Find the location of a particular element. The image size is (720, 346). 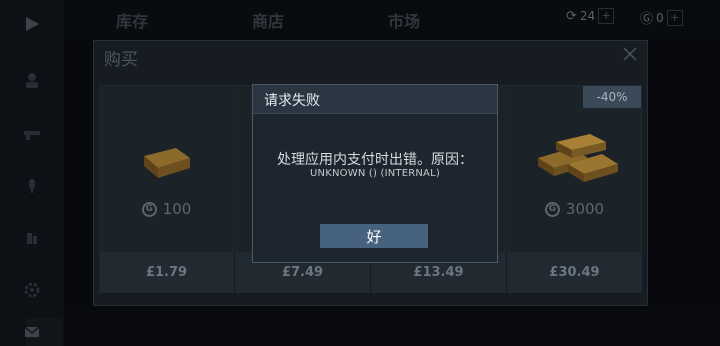

gold-stack-icon is located at coordinates (578, 158).